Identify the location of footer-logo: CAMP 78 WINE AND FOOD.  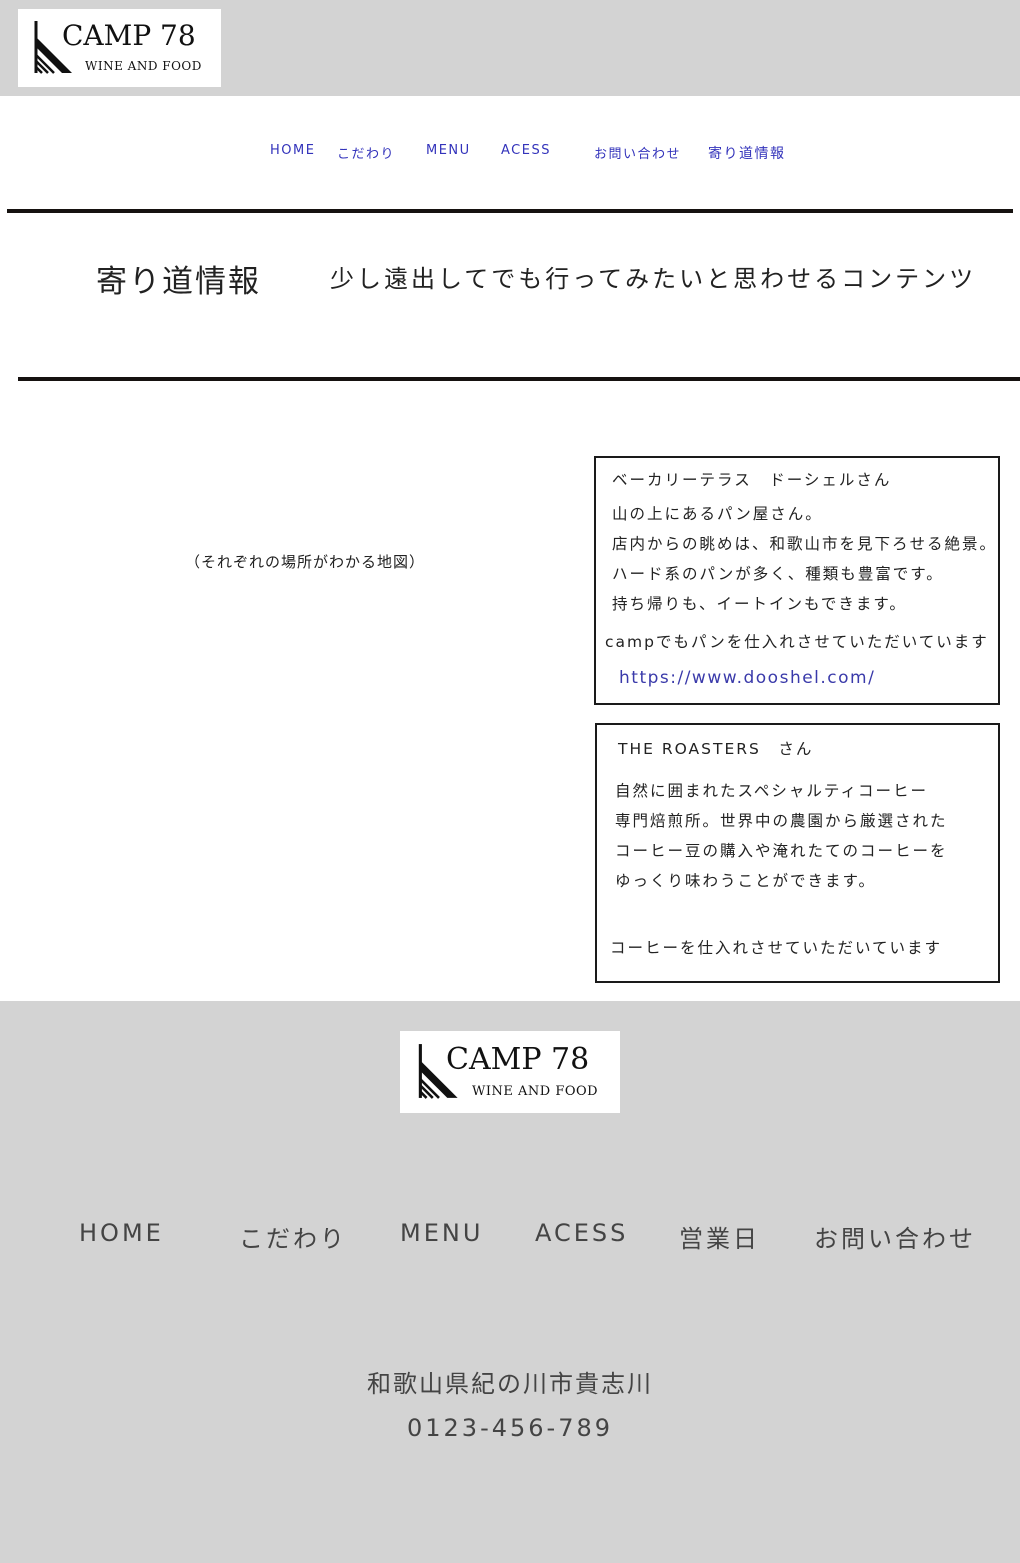
(510, 1072).